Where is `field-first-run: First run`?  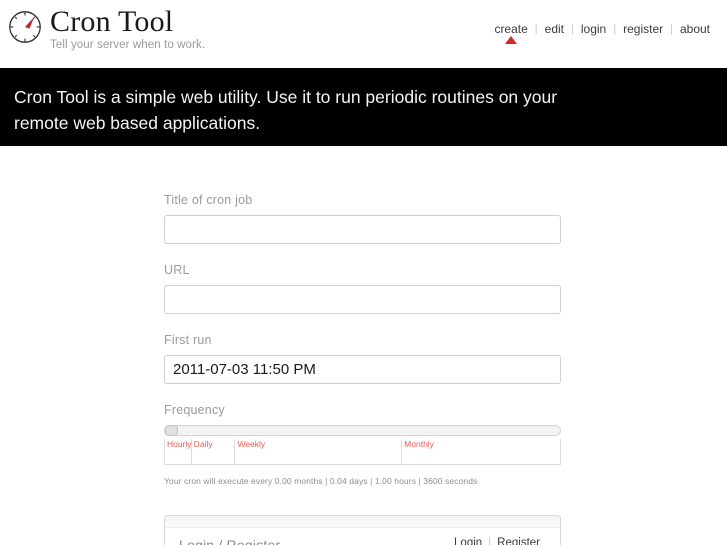 field-first-run: First run is located at coordinates (362, 358).